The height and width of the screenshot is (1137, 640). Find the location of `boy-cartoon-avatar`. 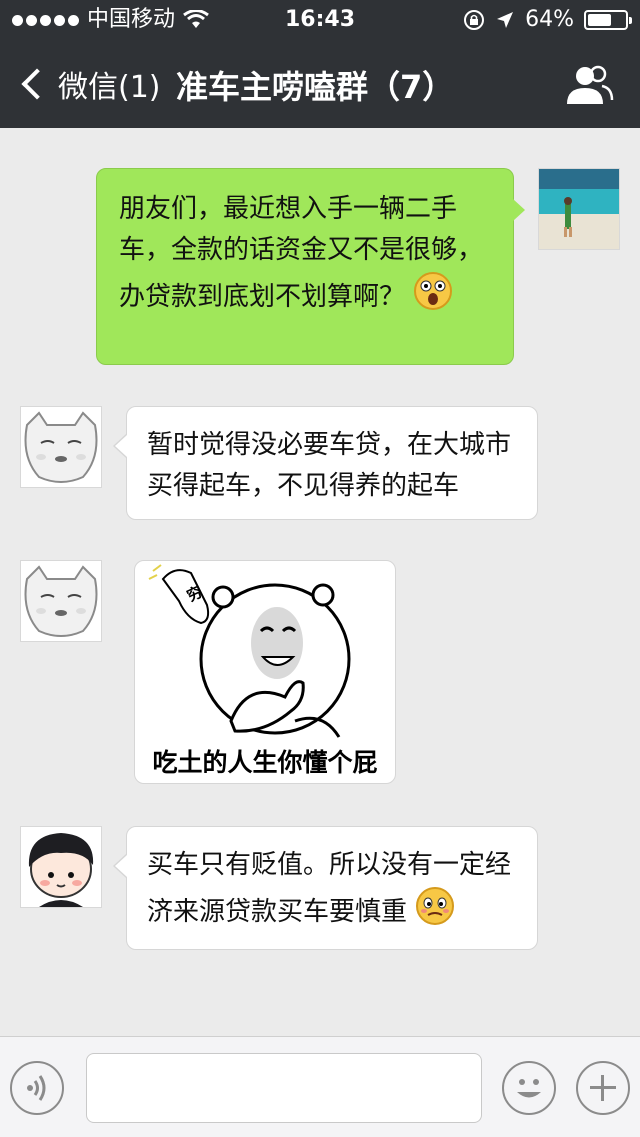

boy-cartoon-avatar is located at coordinates (61, 867).